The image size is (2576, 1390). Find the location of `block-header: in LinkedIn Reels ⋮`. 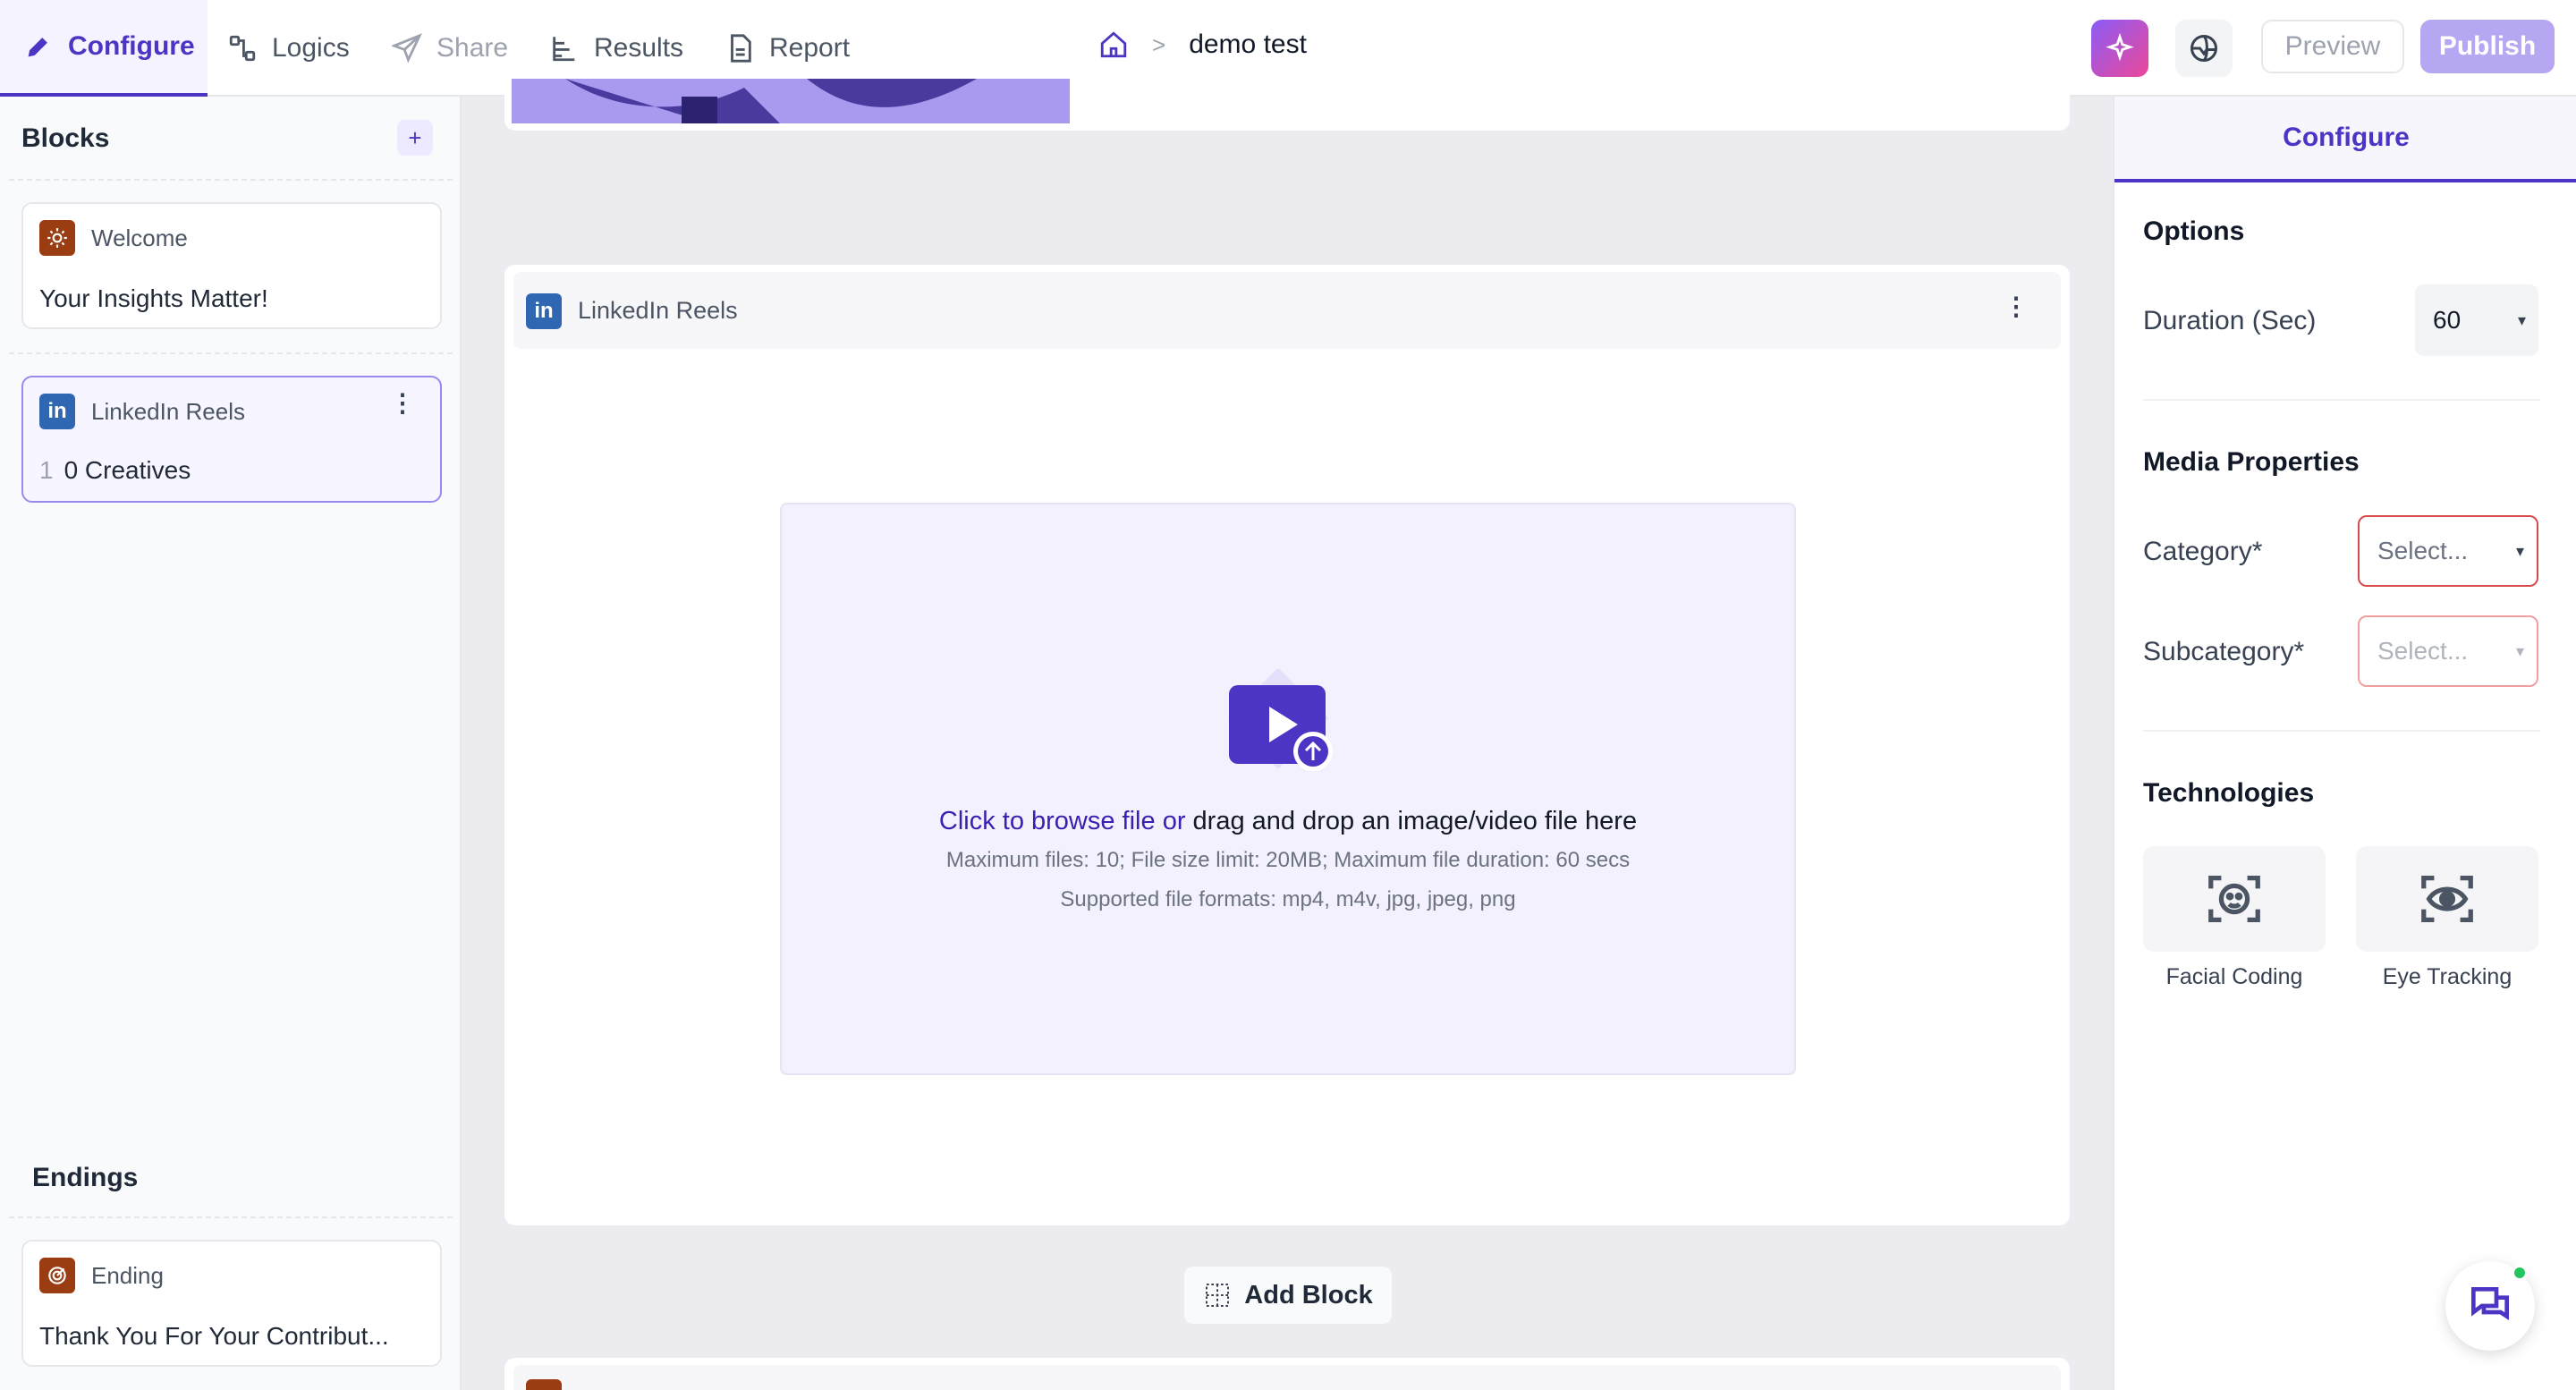

block-header: in LinkedIn Reels ⋮ is located at coordinates (1287, 310).